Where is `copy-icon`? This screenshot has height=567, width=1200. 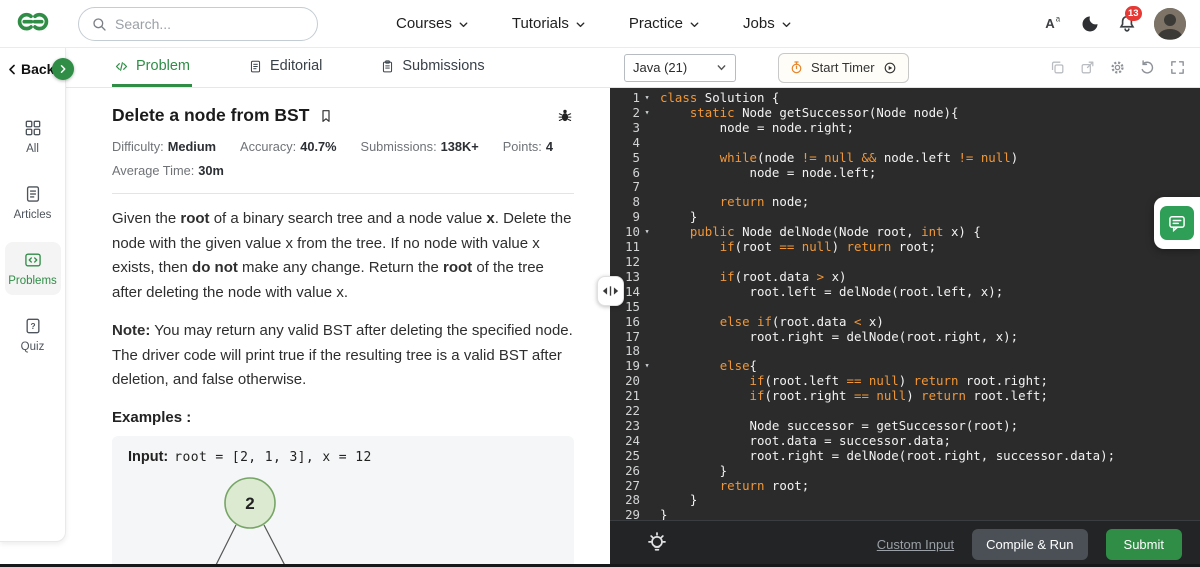 copy-icon is located at coordinates (1057, 67).